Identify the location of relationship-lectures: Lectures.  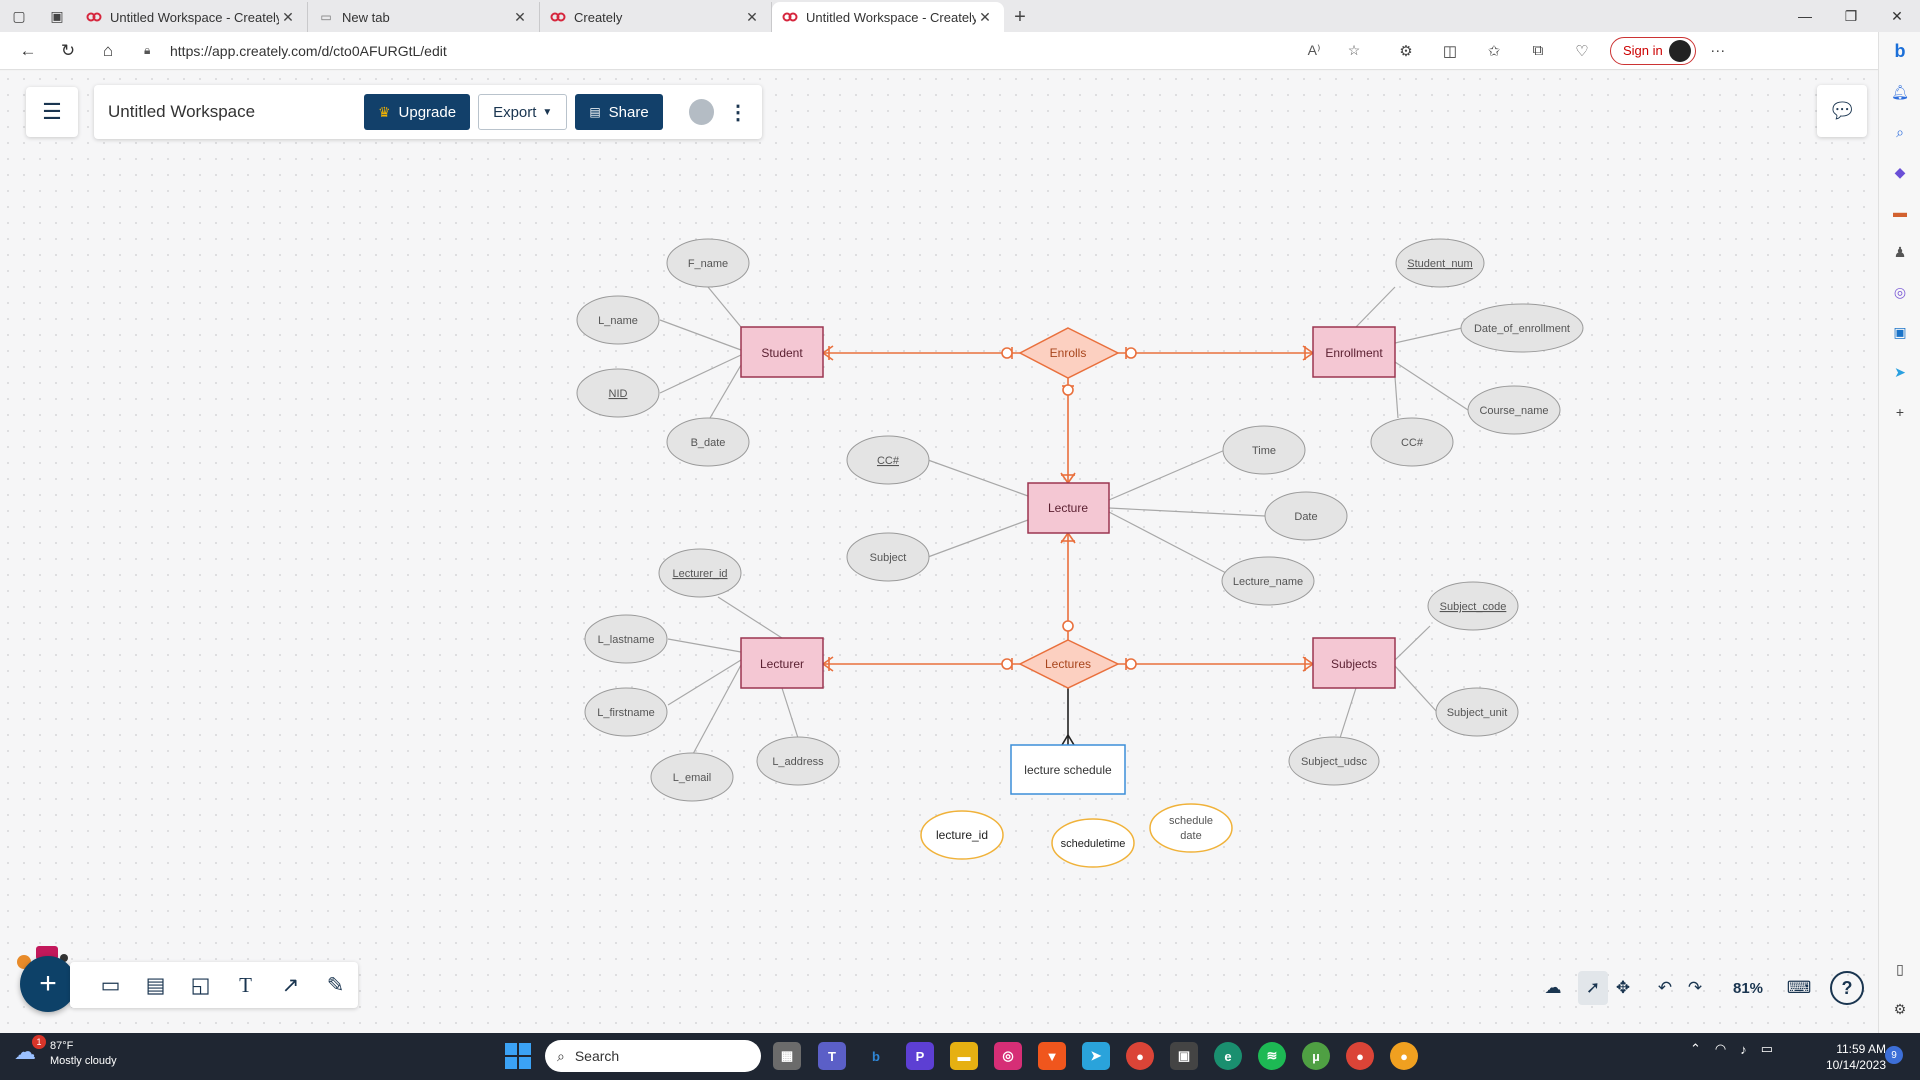
(1069, 664).